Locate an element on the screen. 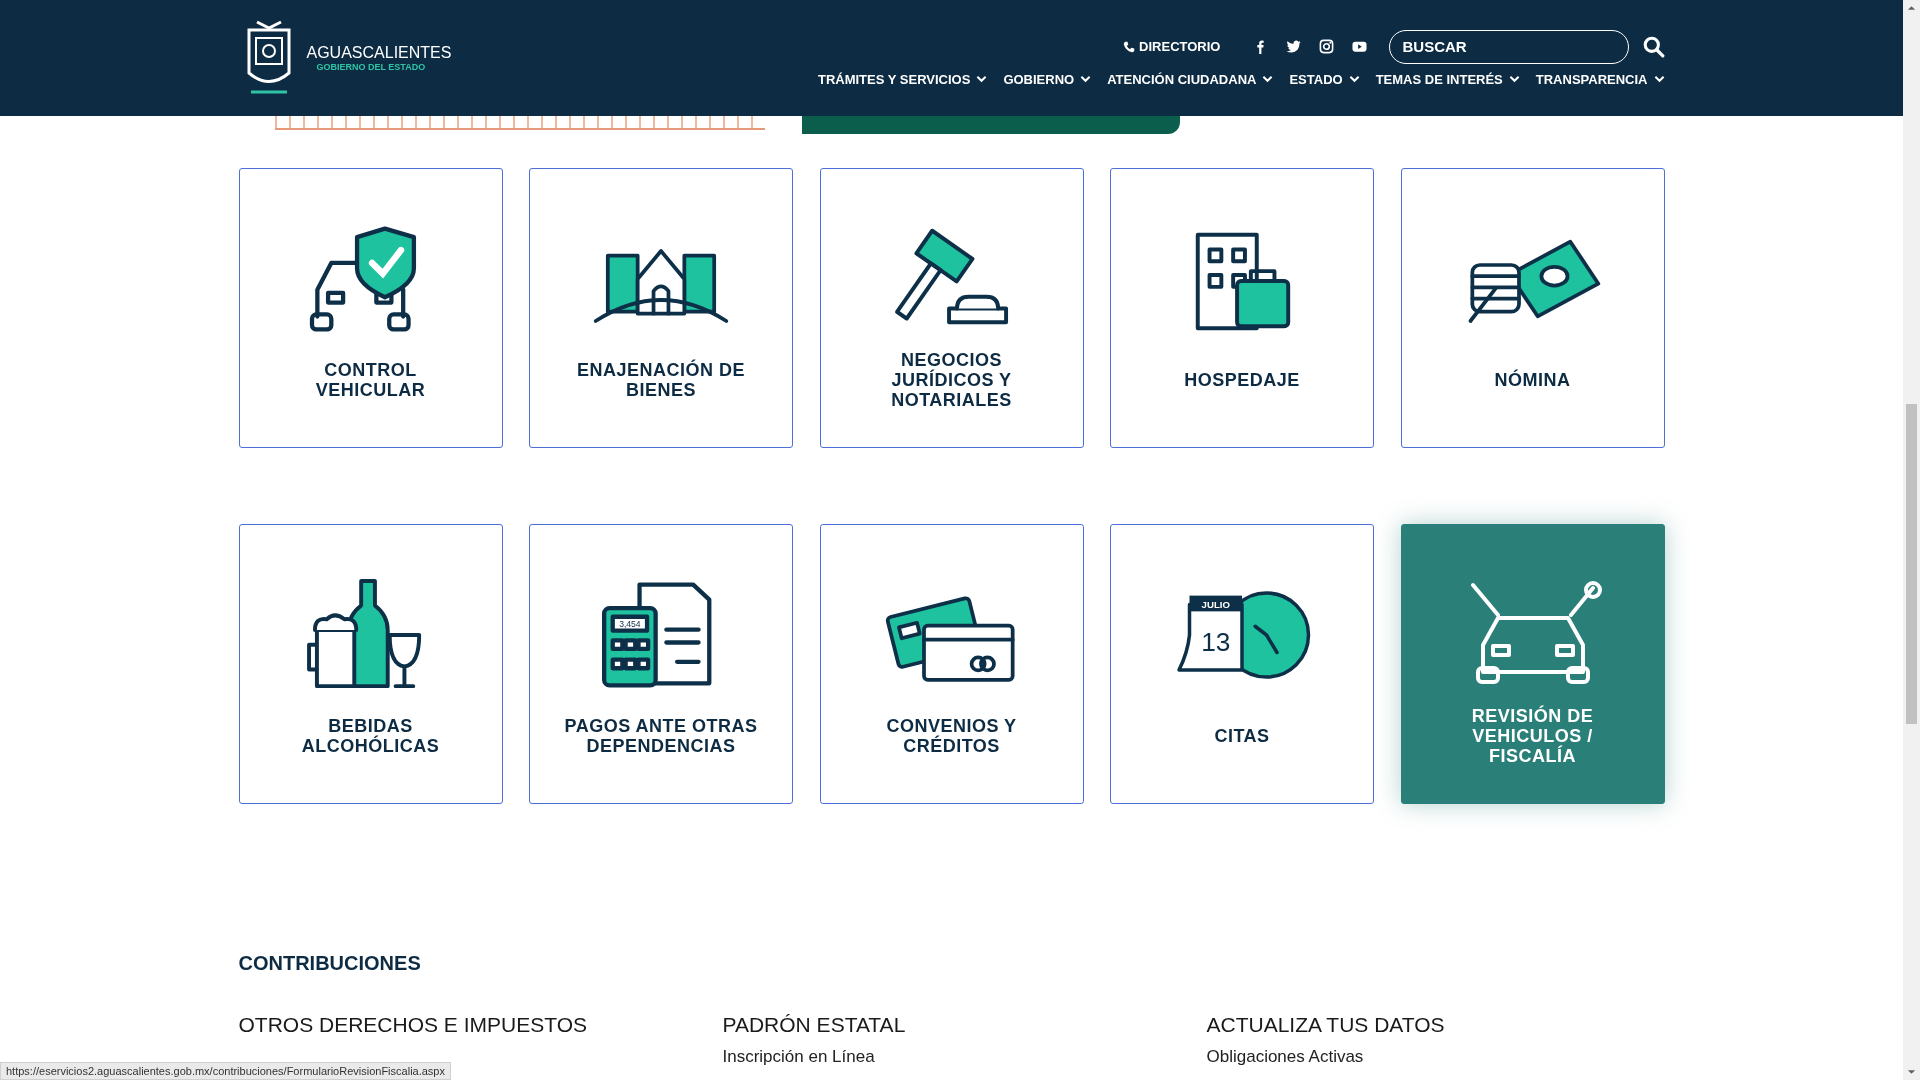  status-bar-url: https://eservicios2.aguascalientes.gob.mx/contribuciones/FormularioRevisionFiscalia.aspx is located at coordinates (225, 1071).